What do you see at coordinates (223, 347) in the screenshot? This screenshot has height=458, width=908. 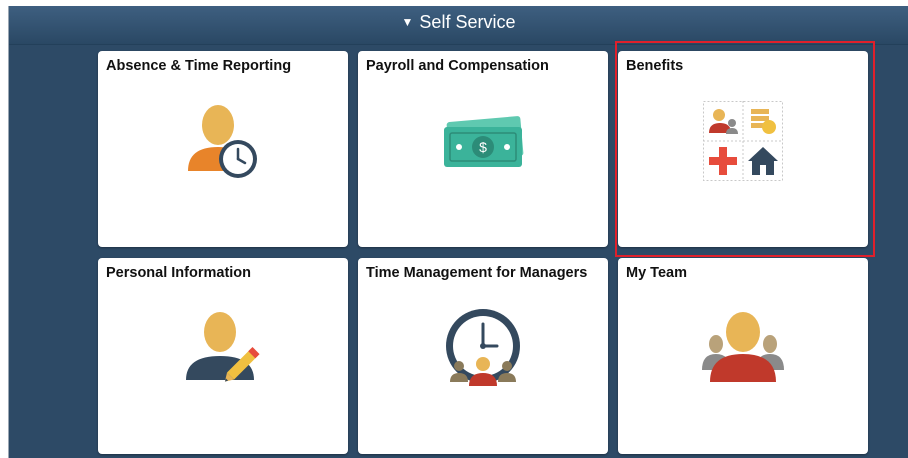 I see `person-pencil-icon` at bounding box center [223, 347].